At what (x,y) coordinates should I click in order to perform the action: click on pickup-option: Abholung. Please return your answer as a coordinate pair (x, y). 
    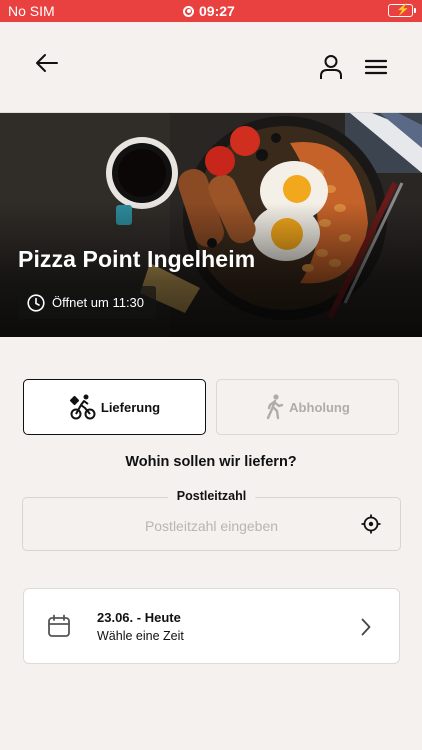
    Looking at the image, I should click on (307, 407).